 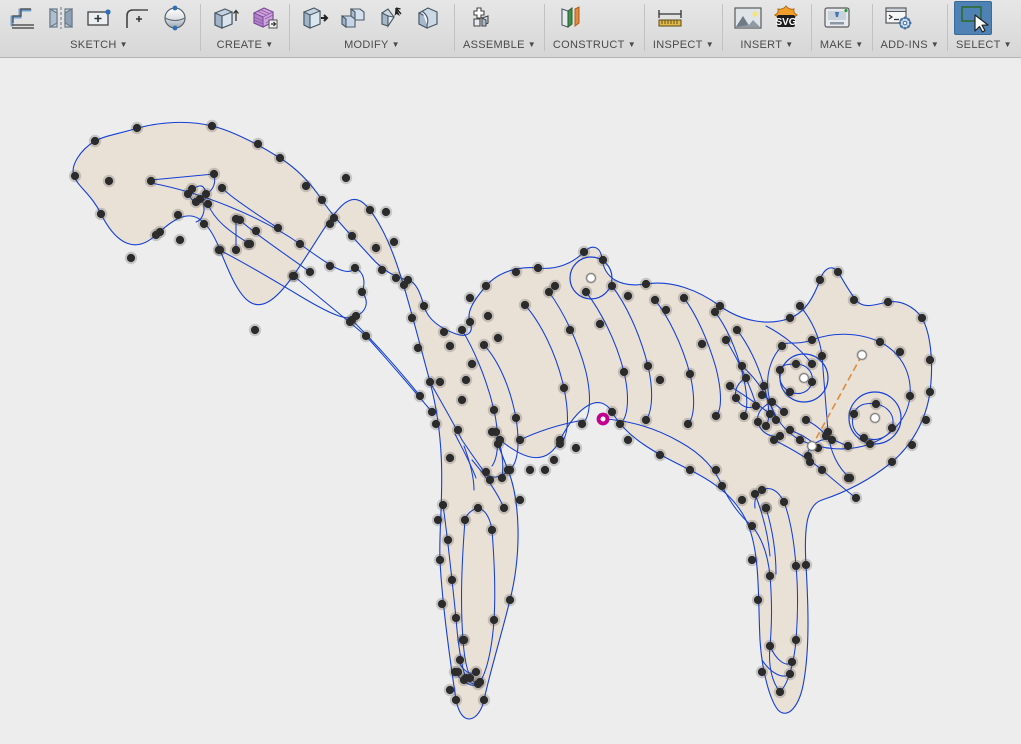 What do you see at coordinates (786, 18) in the screenshot?
I see `insert-svg-icon: SVG` at bounding box center [786, 18].